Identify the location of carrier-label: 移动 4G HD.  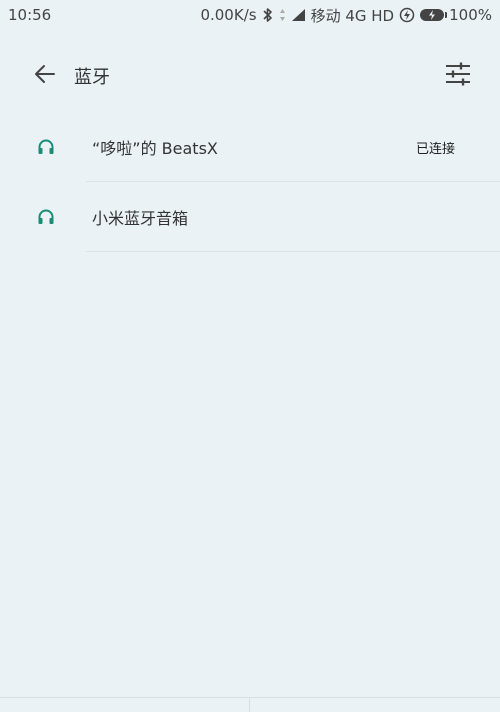
(352, 15).